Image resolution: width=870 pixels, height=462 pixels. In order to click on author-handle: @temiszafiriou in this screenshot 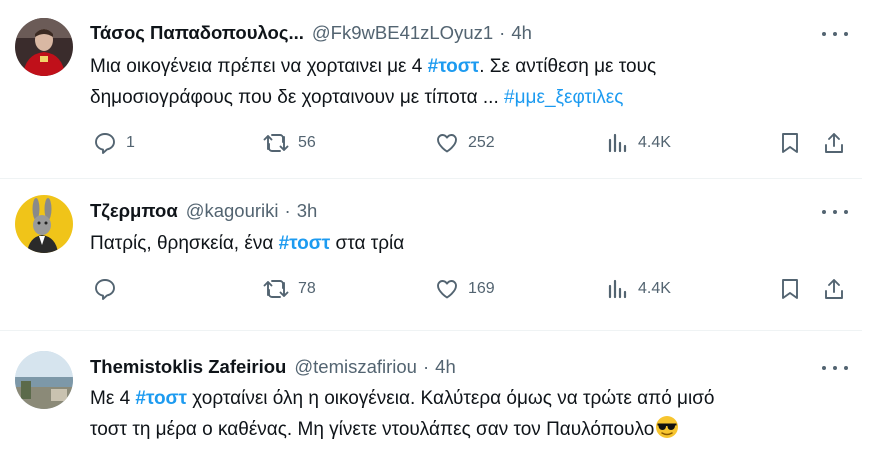, I will do `click(355, 367)`.